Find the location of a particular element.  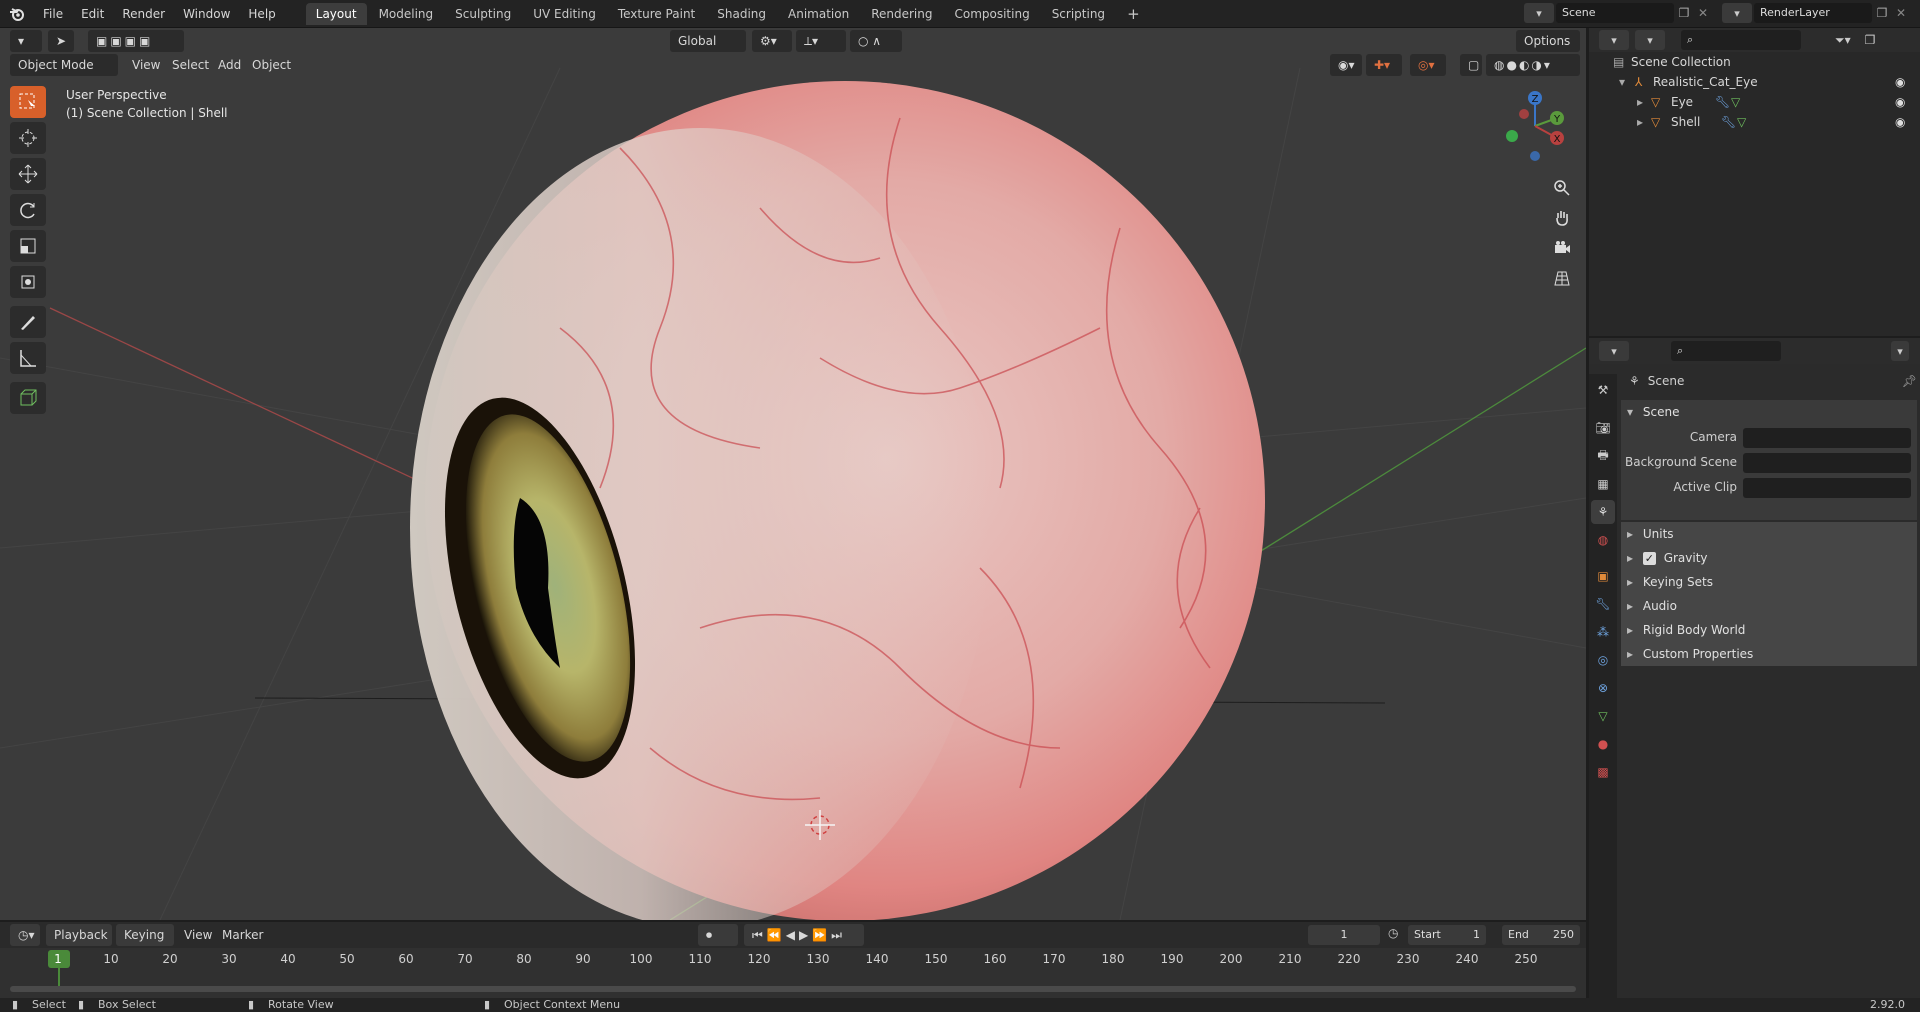

gizmo-toggle-icon: ✚▾ is located at coordinates (1384, 65).